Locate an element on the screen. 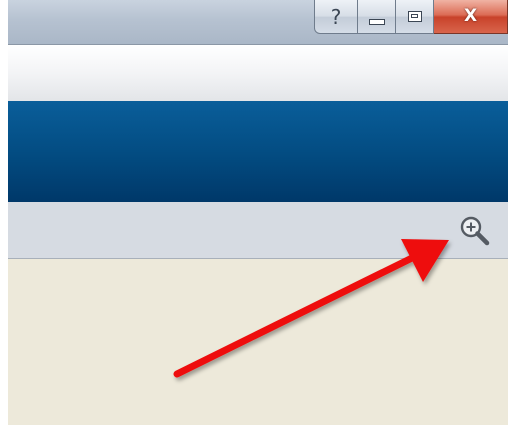  minimize-button is located at coordinates (377, 17).